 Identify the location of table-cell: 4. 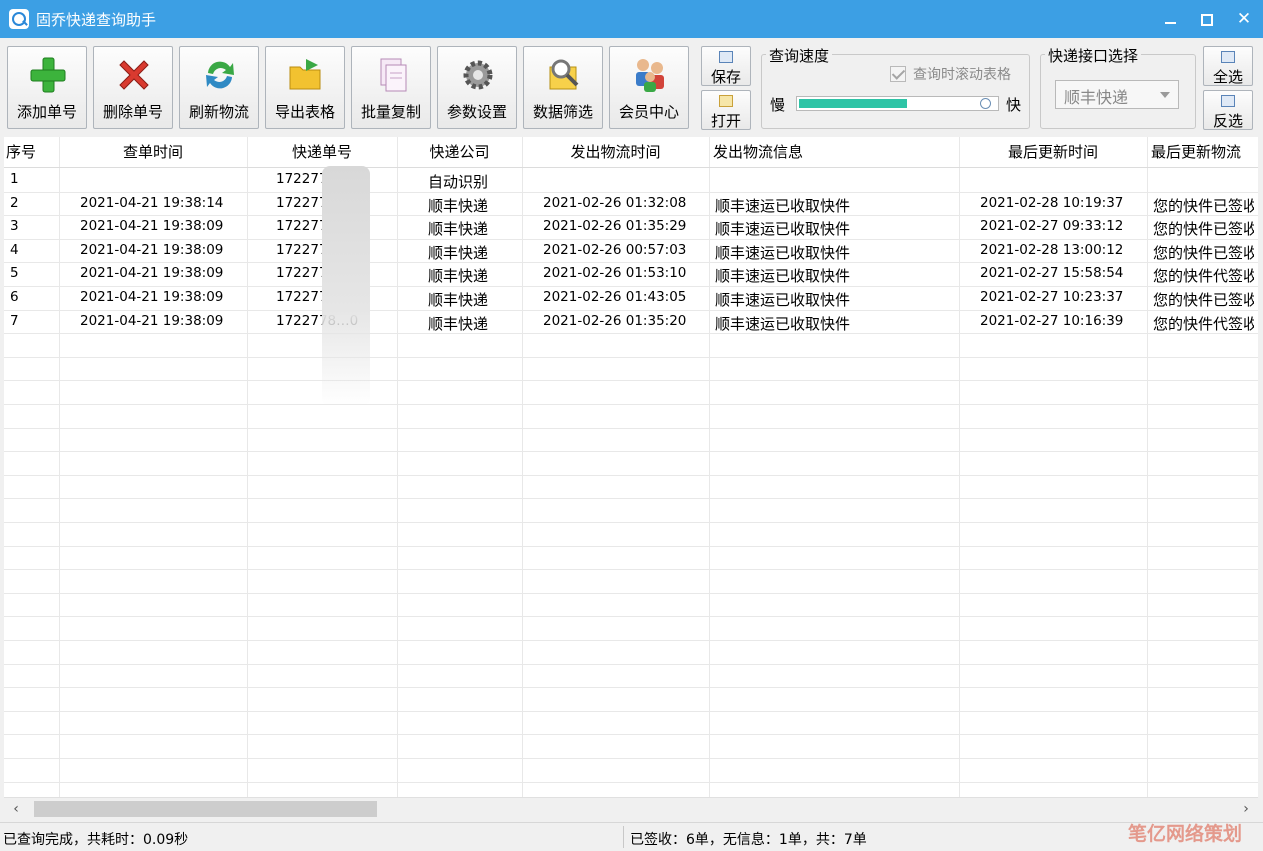
(14, 250).